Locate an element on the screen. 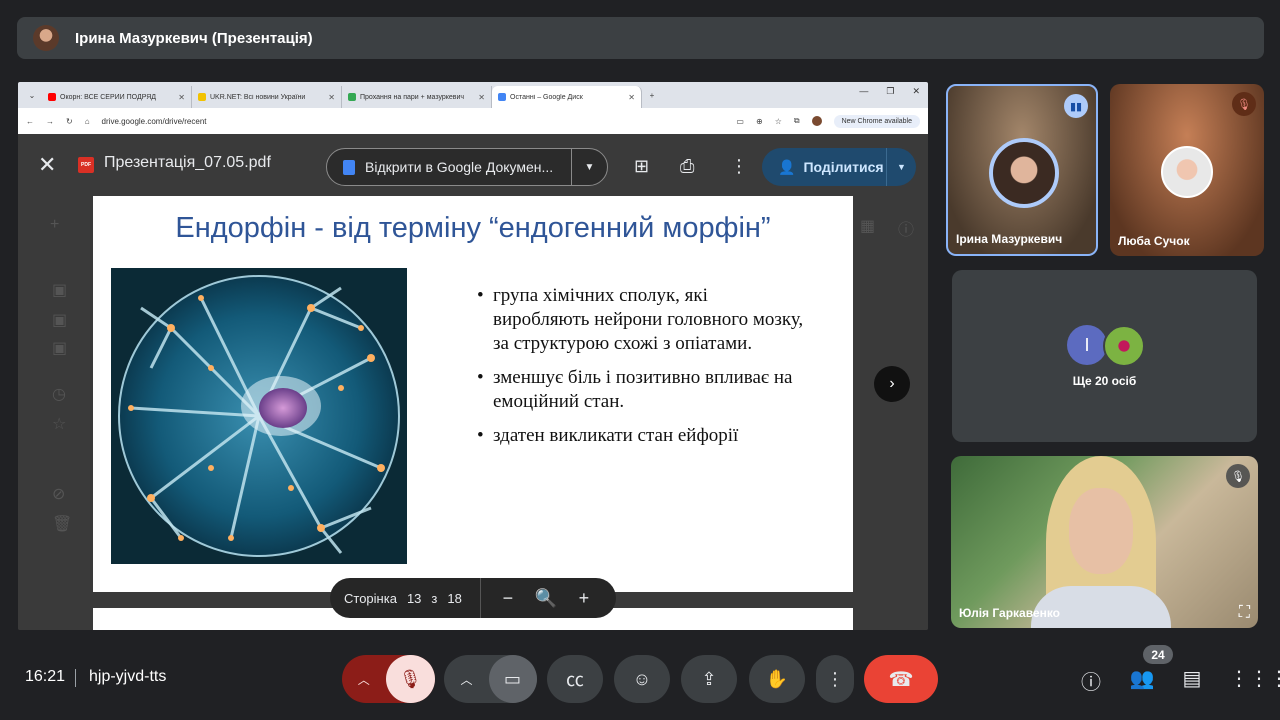  url-field: drive.google.com/drive/recent is located at coordinates (413, 121).